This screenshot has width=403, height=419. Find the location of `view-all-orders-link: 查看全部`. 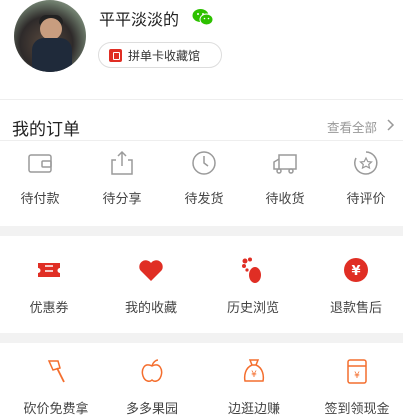

view-all-orders-link: 查看全部 is located at coordinates (352, 126).